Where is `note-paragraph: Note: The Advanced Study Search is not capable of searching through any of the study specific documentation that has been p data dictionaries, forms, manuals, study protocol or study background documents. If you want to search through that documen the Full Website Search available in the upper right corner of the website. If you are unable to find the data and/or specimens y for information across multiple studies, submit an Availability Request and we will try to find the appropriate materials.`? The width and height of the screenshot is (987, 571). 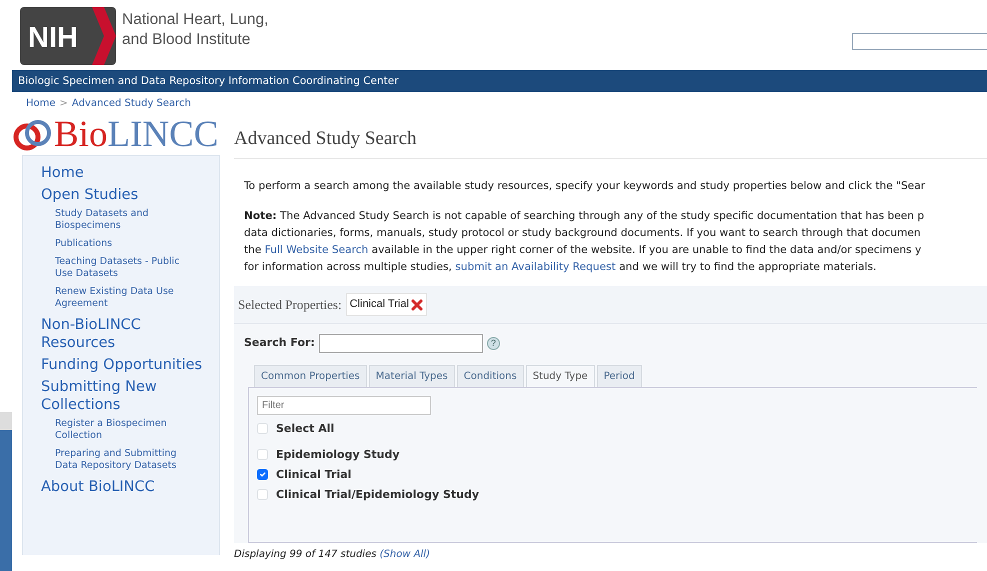 note-paragraph: Note: The Advanced Study Search is not capable of searching through any of the study specific documentation that has been p data dictionaries, forms, manuals, study protocol or study background documents. If you want to search through that documen the Full Website Search available in the upper right corner of the website. If you are unable to find the data and/or specimens y for information across multiple studies, submit an Availability Request and we will try to find the appropriate materials. is located at coordinates (585, 242).